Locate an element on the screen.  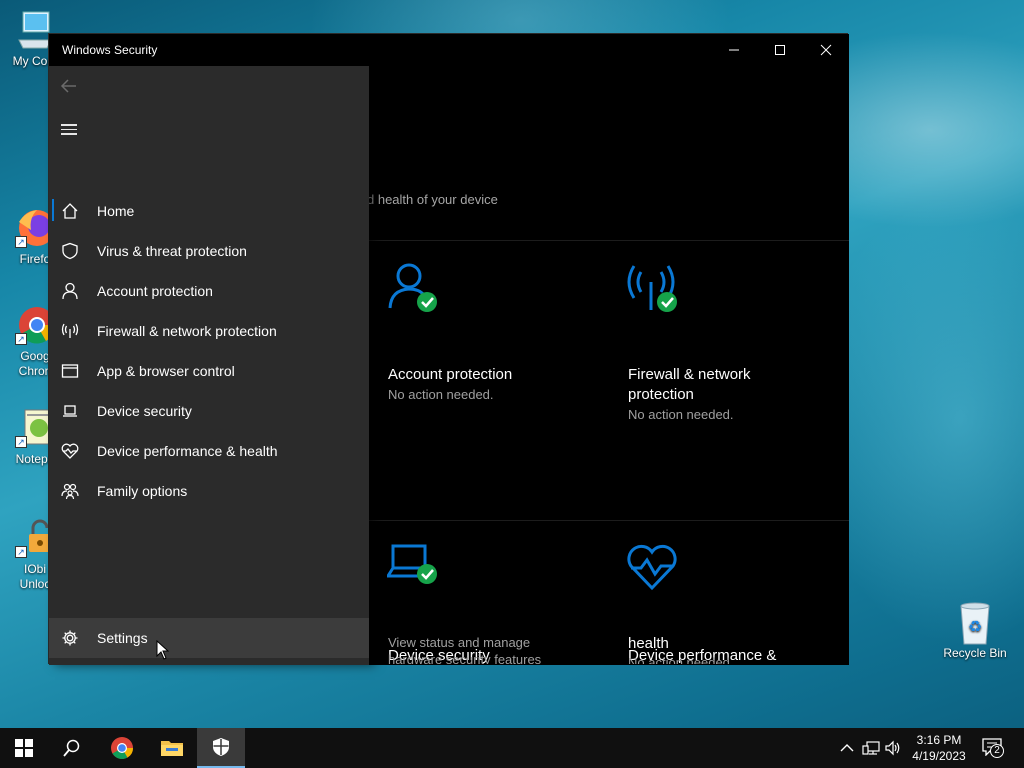
action-center-button: 2 is located at coordinates (994, 749).